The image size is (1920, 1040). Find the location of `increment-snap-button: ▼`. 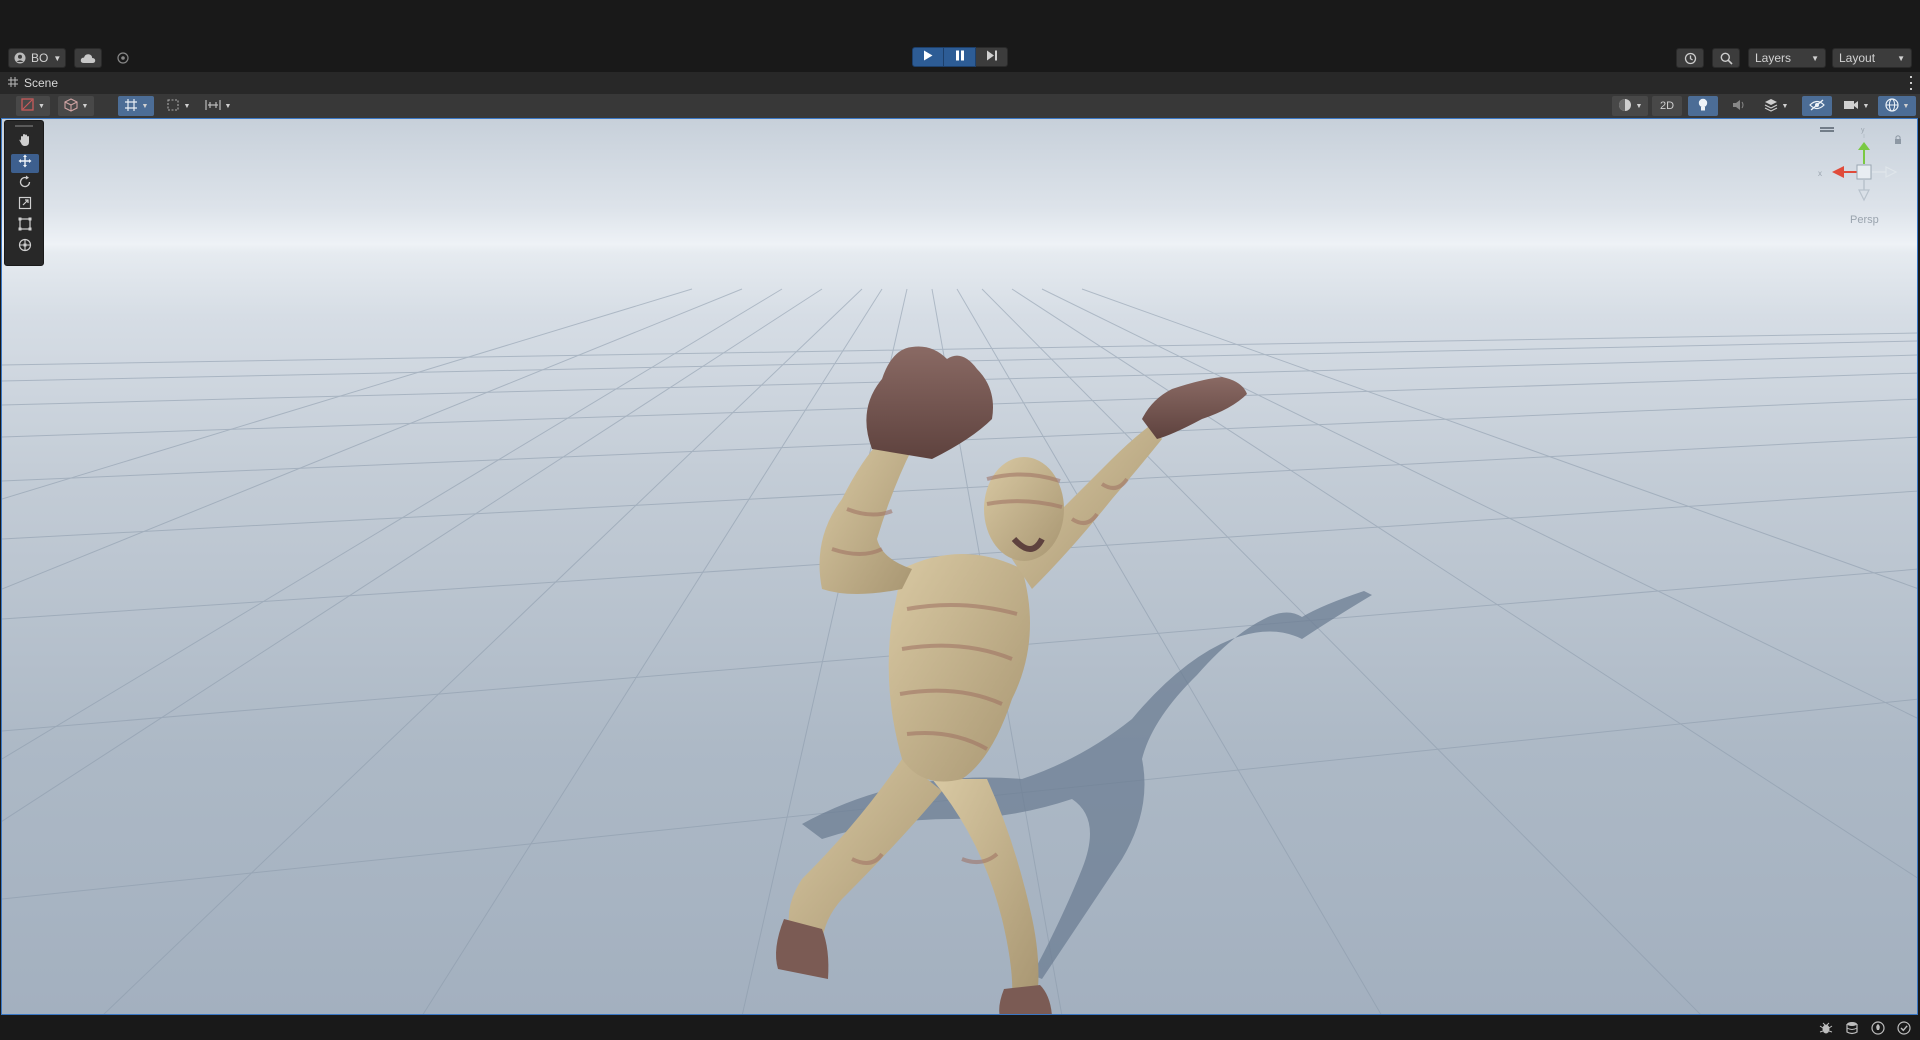

increment-snap-button: ▼ is located at coordinates (178, 106).